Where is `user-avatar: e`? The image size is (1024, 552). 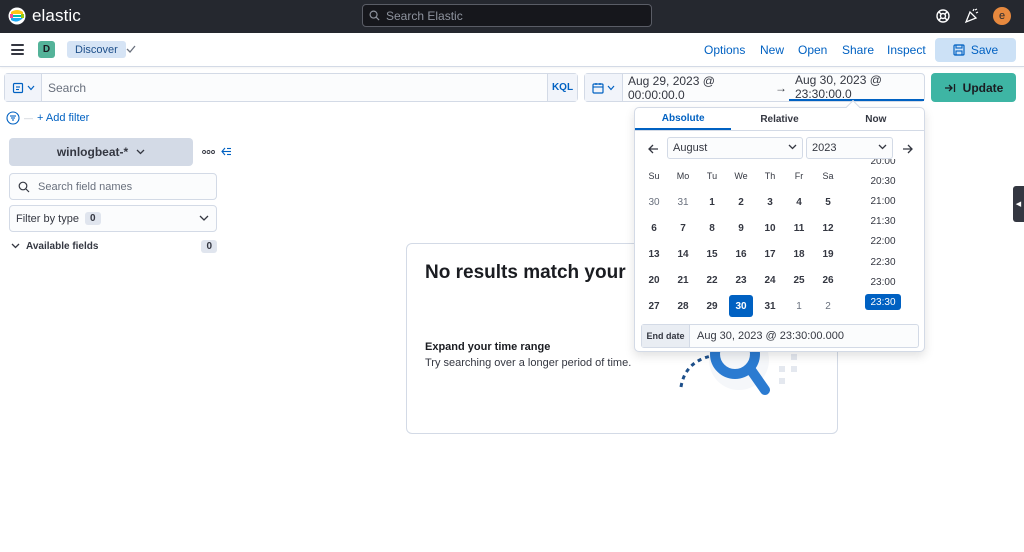 user-avatar: e is located at coordinates (1002, 16).